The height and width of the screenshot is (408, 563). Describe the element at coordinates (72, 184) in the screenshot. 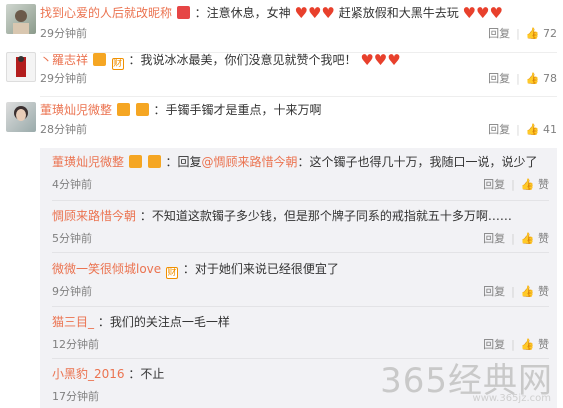

I see `timestamp: 4分钟前` at that location.